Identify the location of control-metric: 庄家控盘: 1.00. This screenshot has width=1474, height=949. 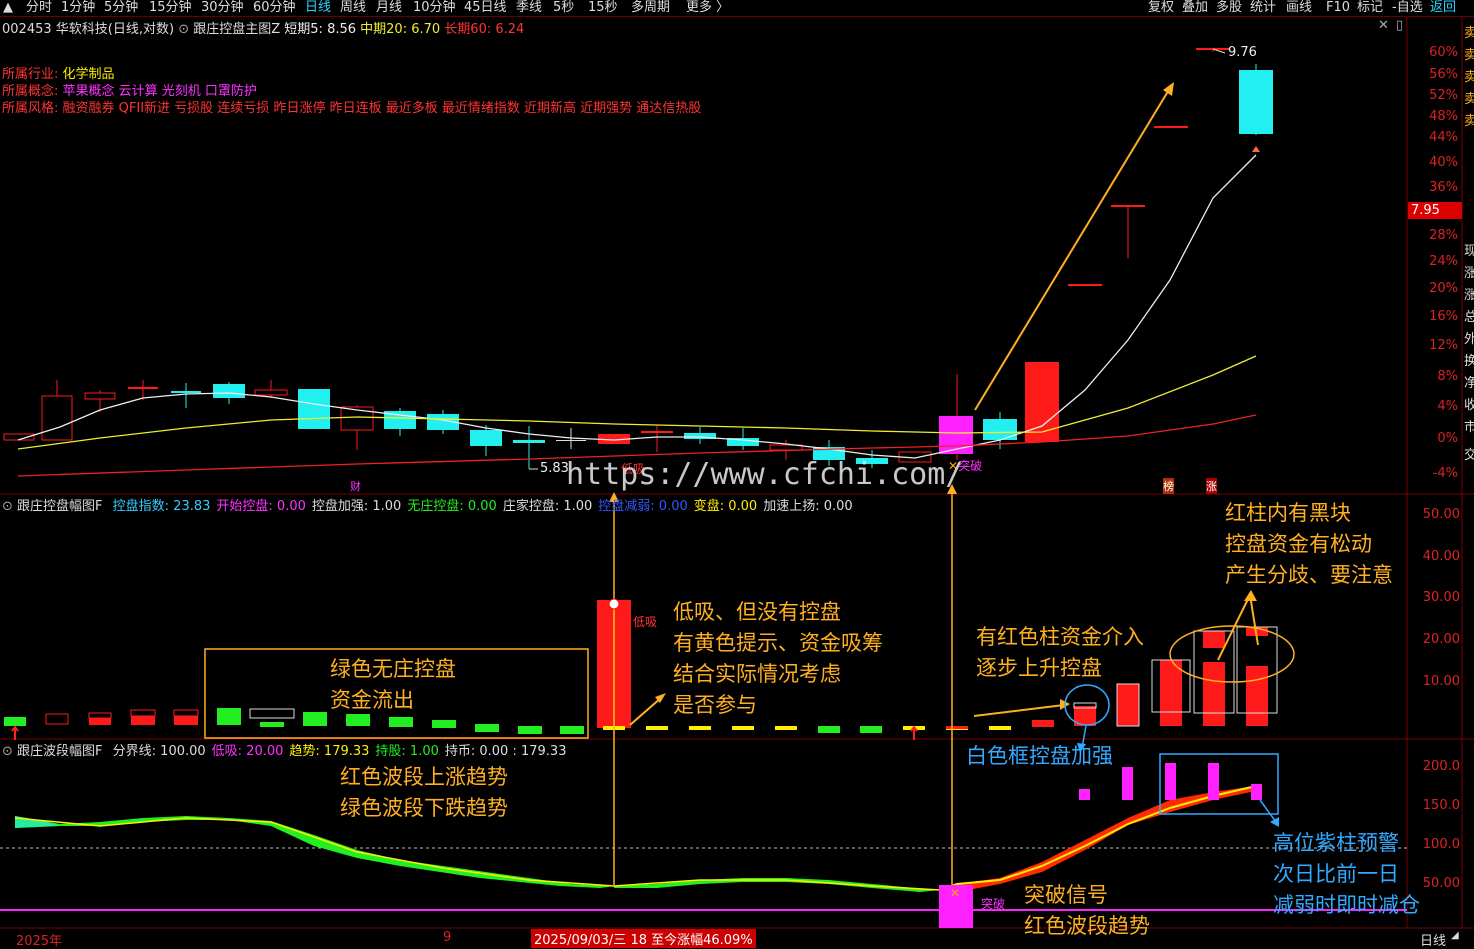
(547, 506).